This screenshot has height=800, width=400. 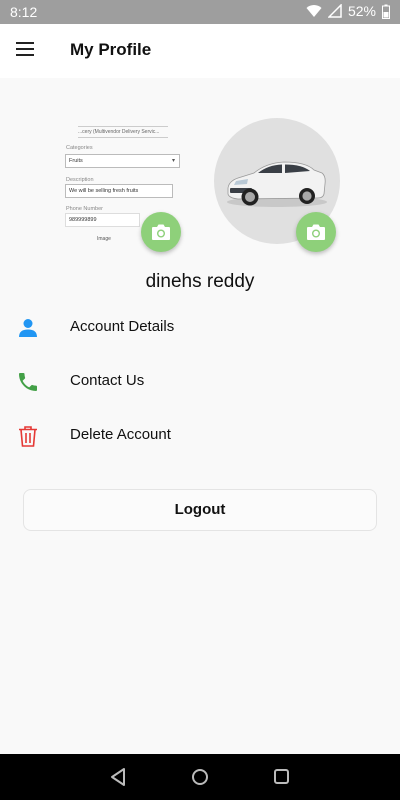 I want to click on page-title: My Profile, so click(x=111, y=49).